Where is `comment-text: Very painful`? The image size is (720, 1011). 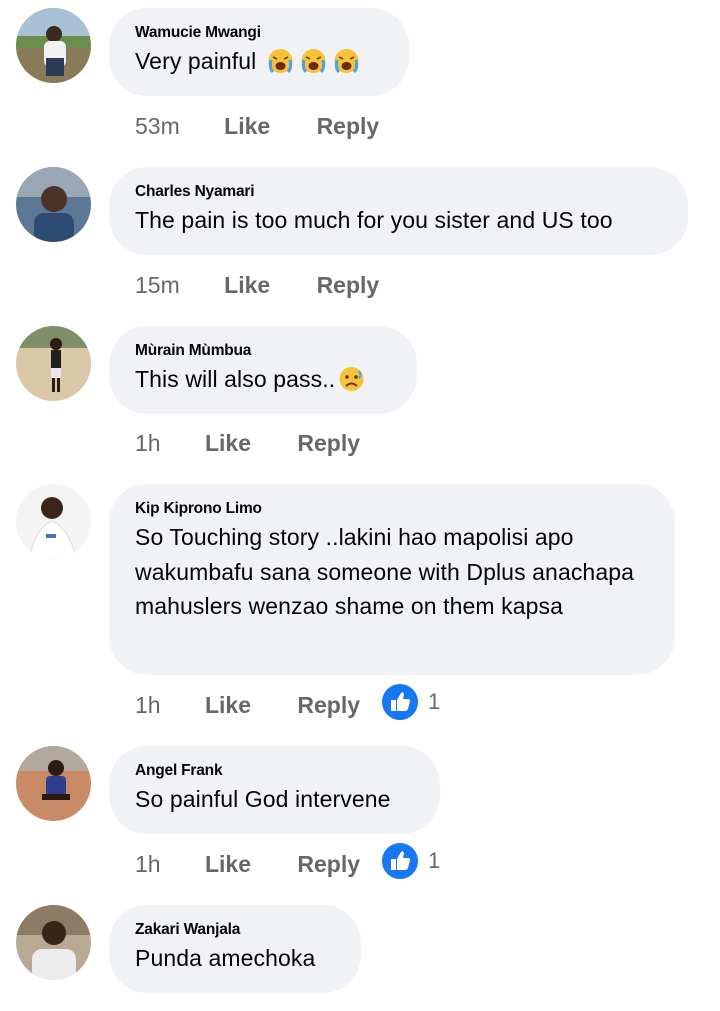 comment-text: Very painful is located at coordinates (259, 64).